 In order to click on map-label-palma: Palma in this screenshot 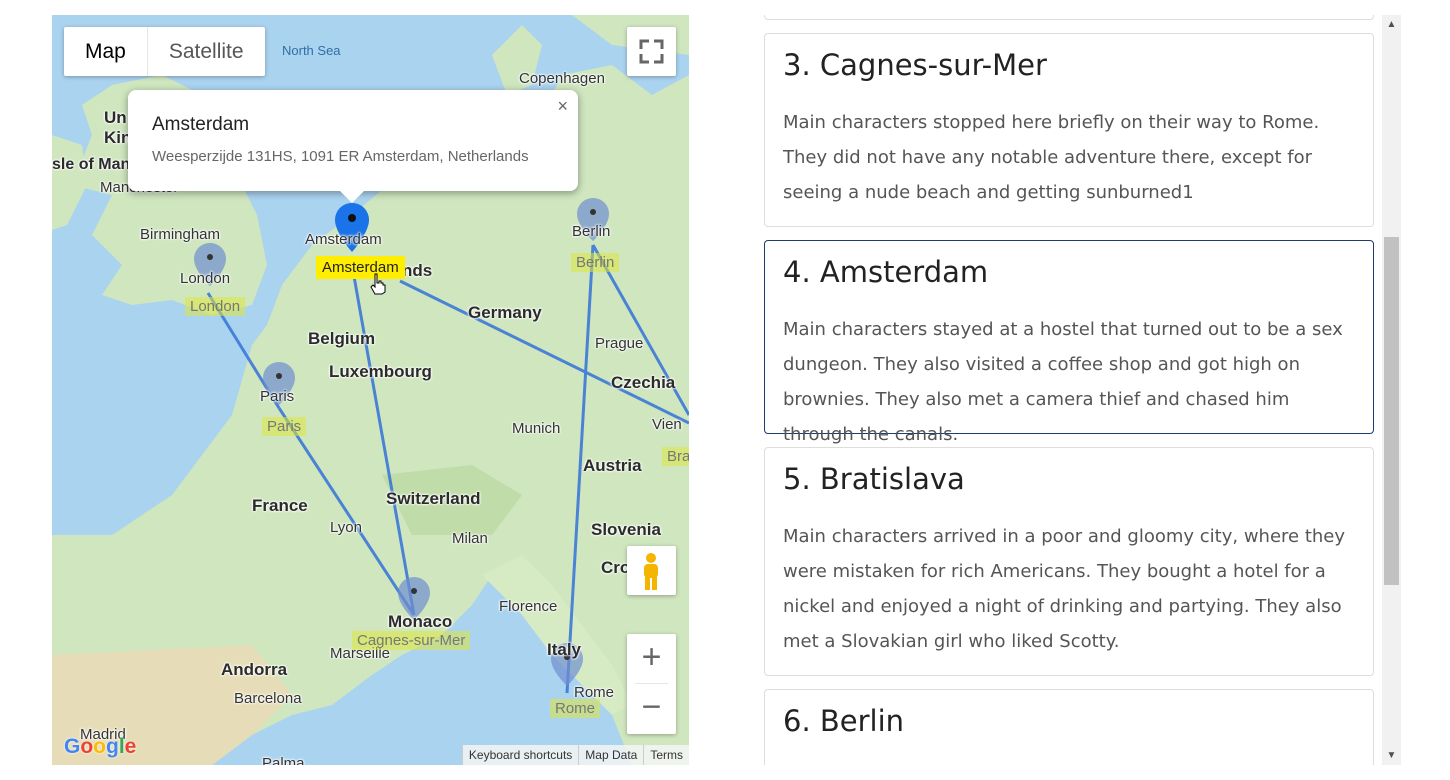, I will do `click(283, 760)`.